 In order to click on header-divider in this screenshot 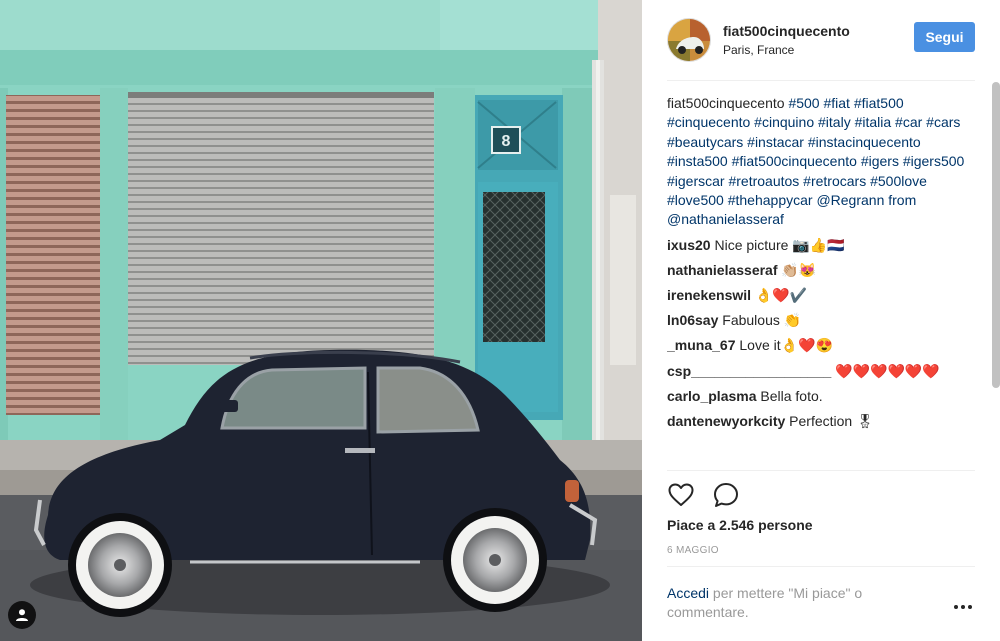, I will do `click(821, 80)`.